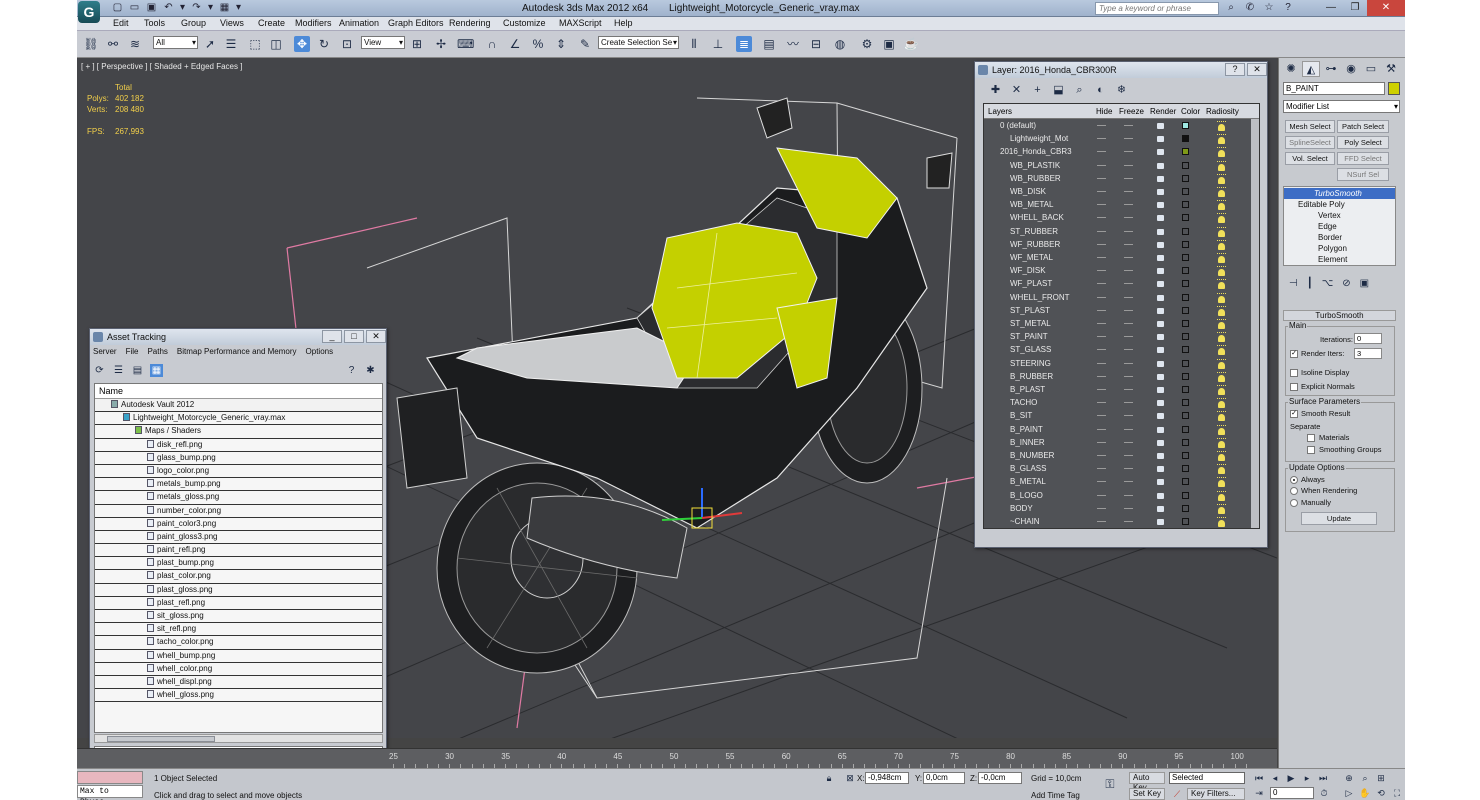  Describe the element at coordinates (1365, 793) in the screenshot. I see `pan-icon: ✋` at that location.